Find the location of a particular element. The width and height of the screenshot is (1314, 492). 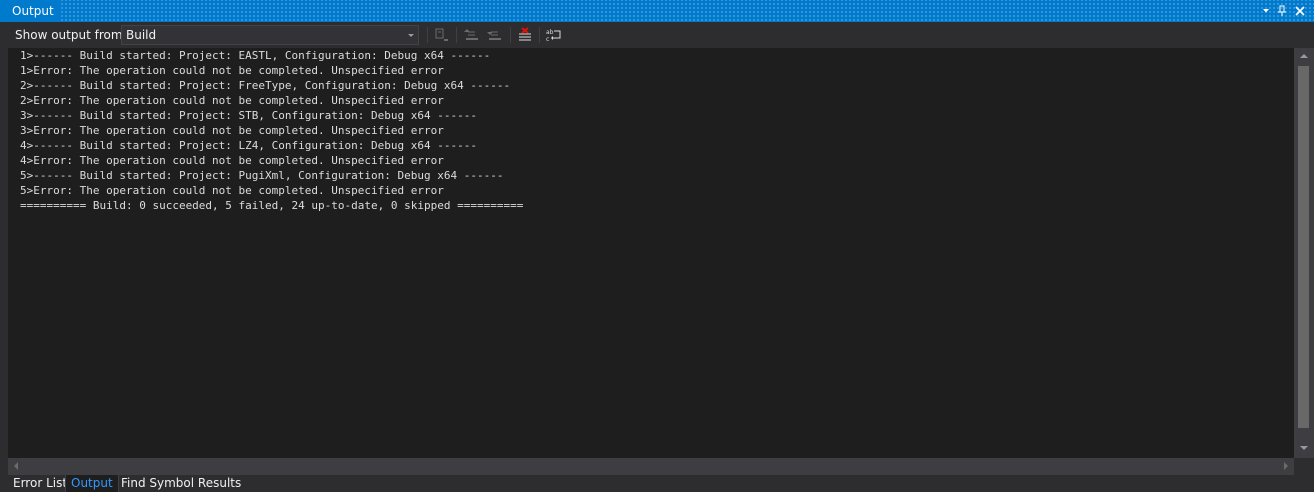

scroll-down-icon is located at coordinates (1304, 448).